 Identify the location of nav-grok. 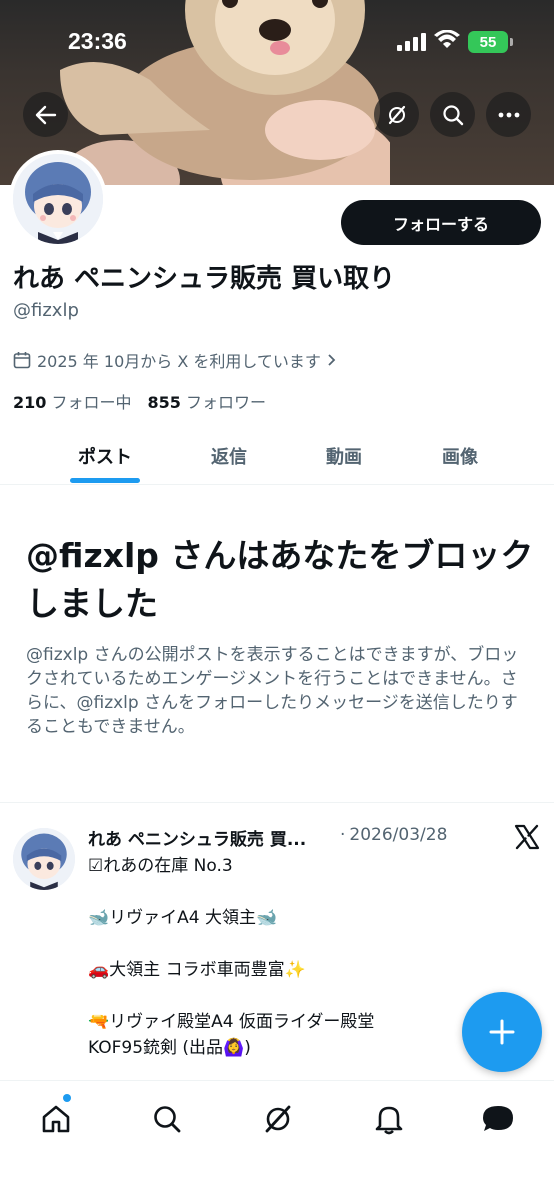
(278, 1119).